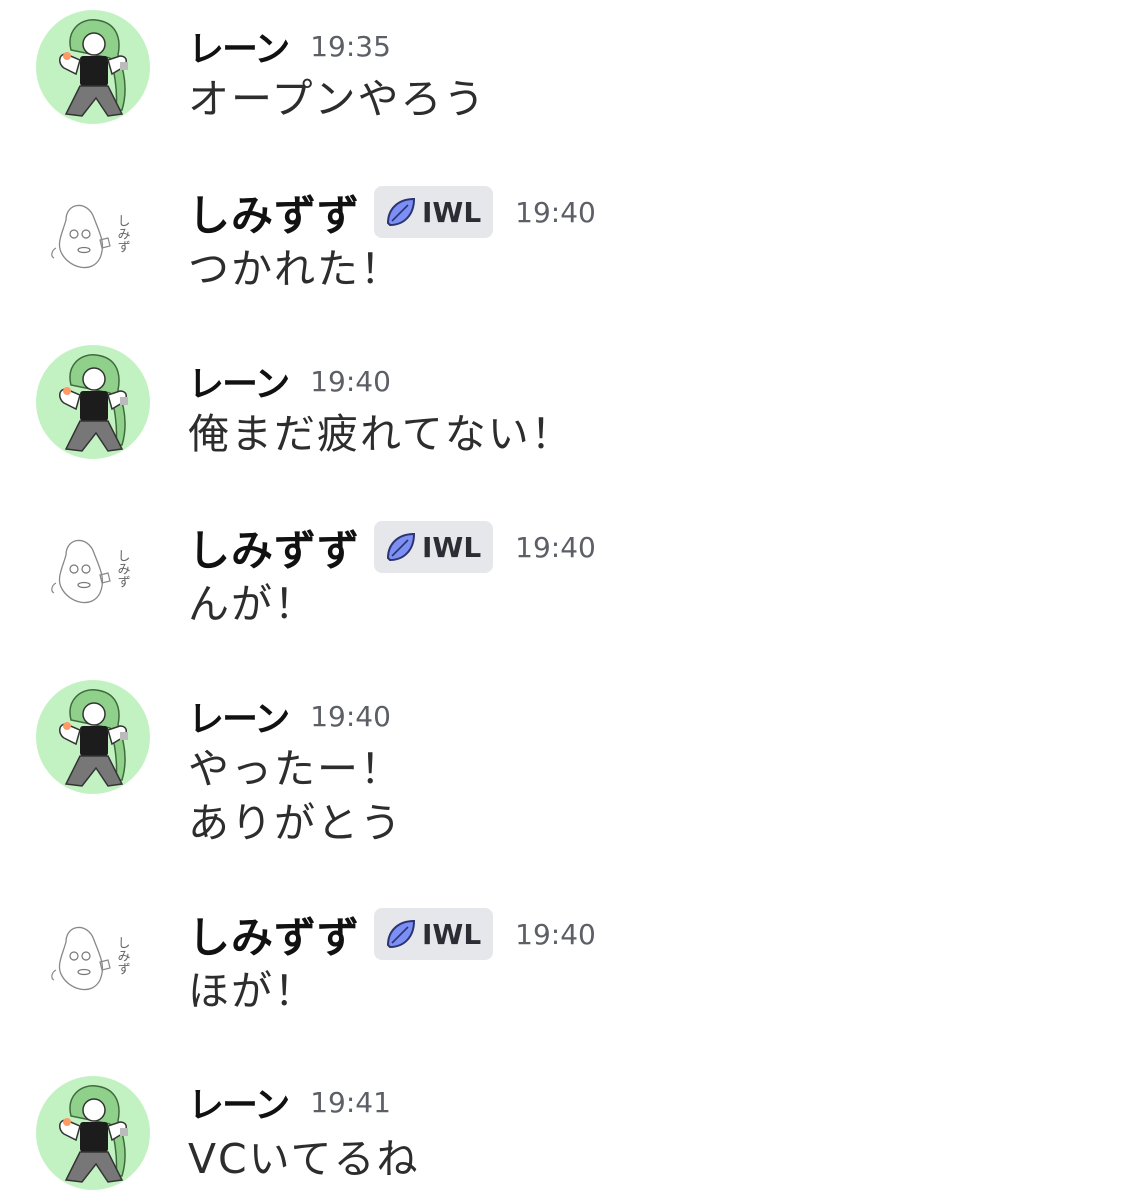 The height and width of the screenshot is (1200, 1126). Describe the element at coordinates (563, 70) in the screenshot. I see `message: レーン 19:35 オープンやろう` at that location.